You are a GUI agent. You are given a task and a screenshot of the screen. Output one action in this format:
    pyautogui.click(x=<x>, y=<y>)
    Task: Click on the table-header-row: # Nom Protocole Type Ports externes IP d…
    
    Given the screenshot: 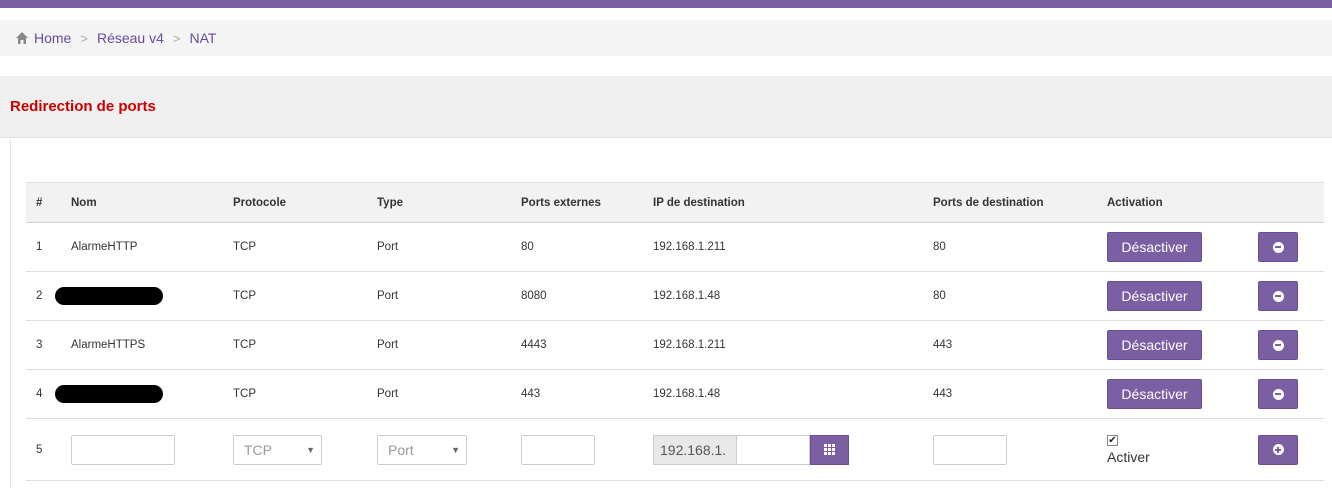 What is the action you would take?
    pyautogui.click(x=675, y=202)
    